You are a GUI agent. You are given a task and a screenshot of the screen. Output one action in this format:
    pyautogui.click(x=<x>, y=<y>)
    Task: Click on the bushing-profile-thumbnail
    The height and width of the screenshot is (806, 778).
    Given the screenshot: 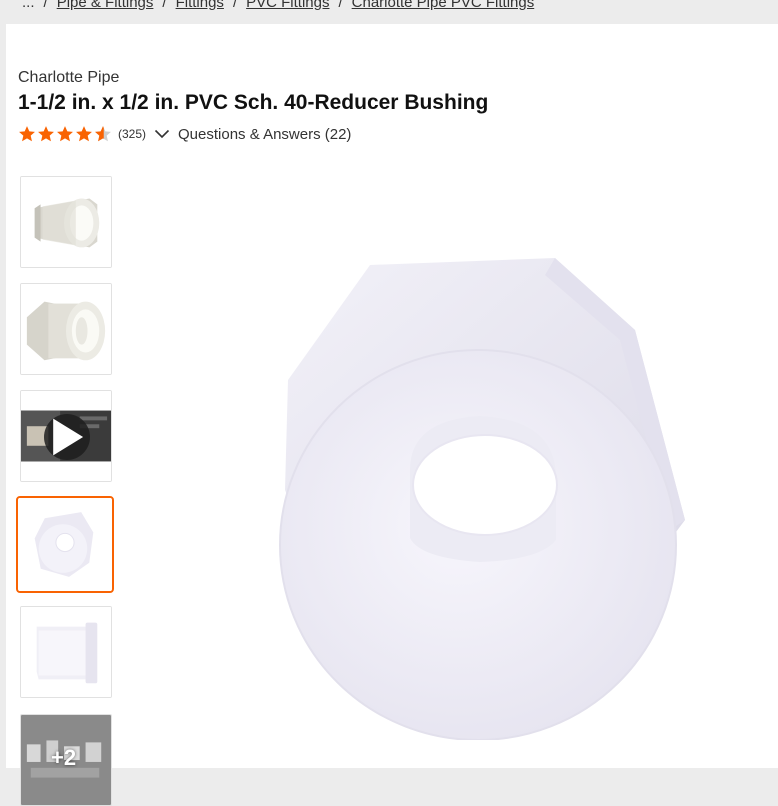 What is the action you would take?
    pyautogui.click(x=66, y=652)
    